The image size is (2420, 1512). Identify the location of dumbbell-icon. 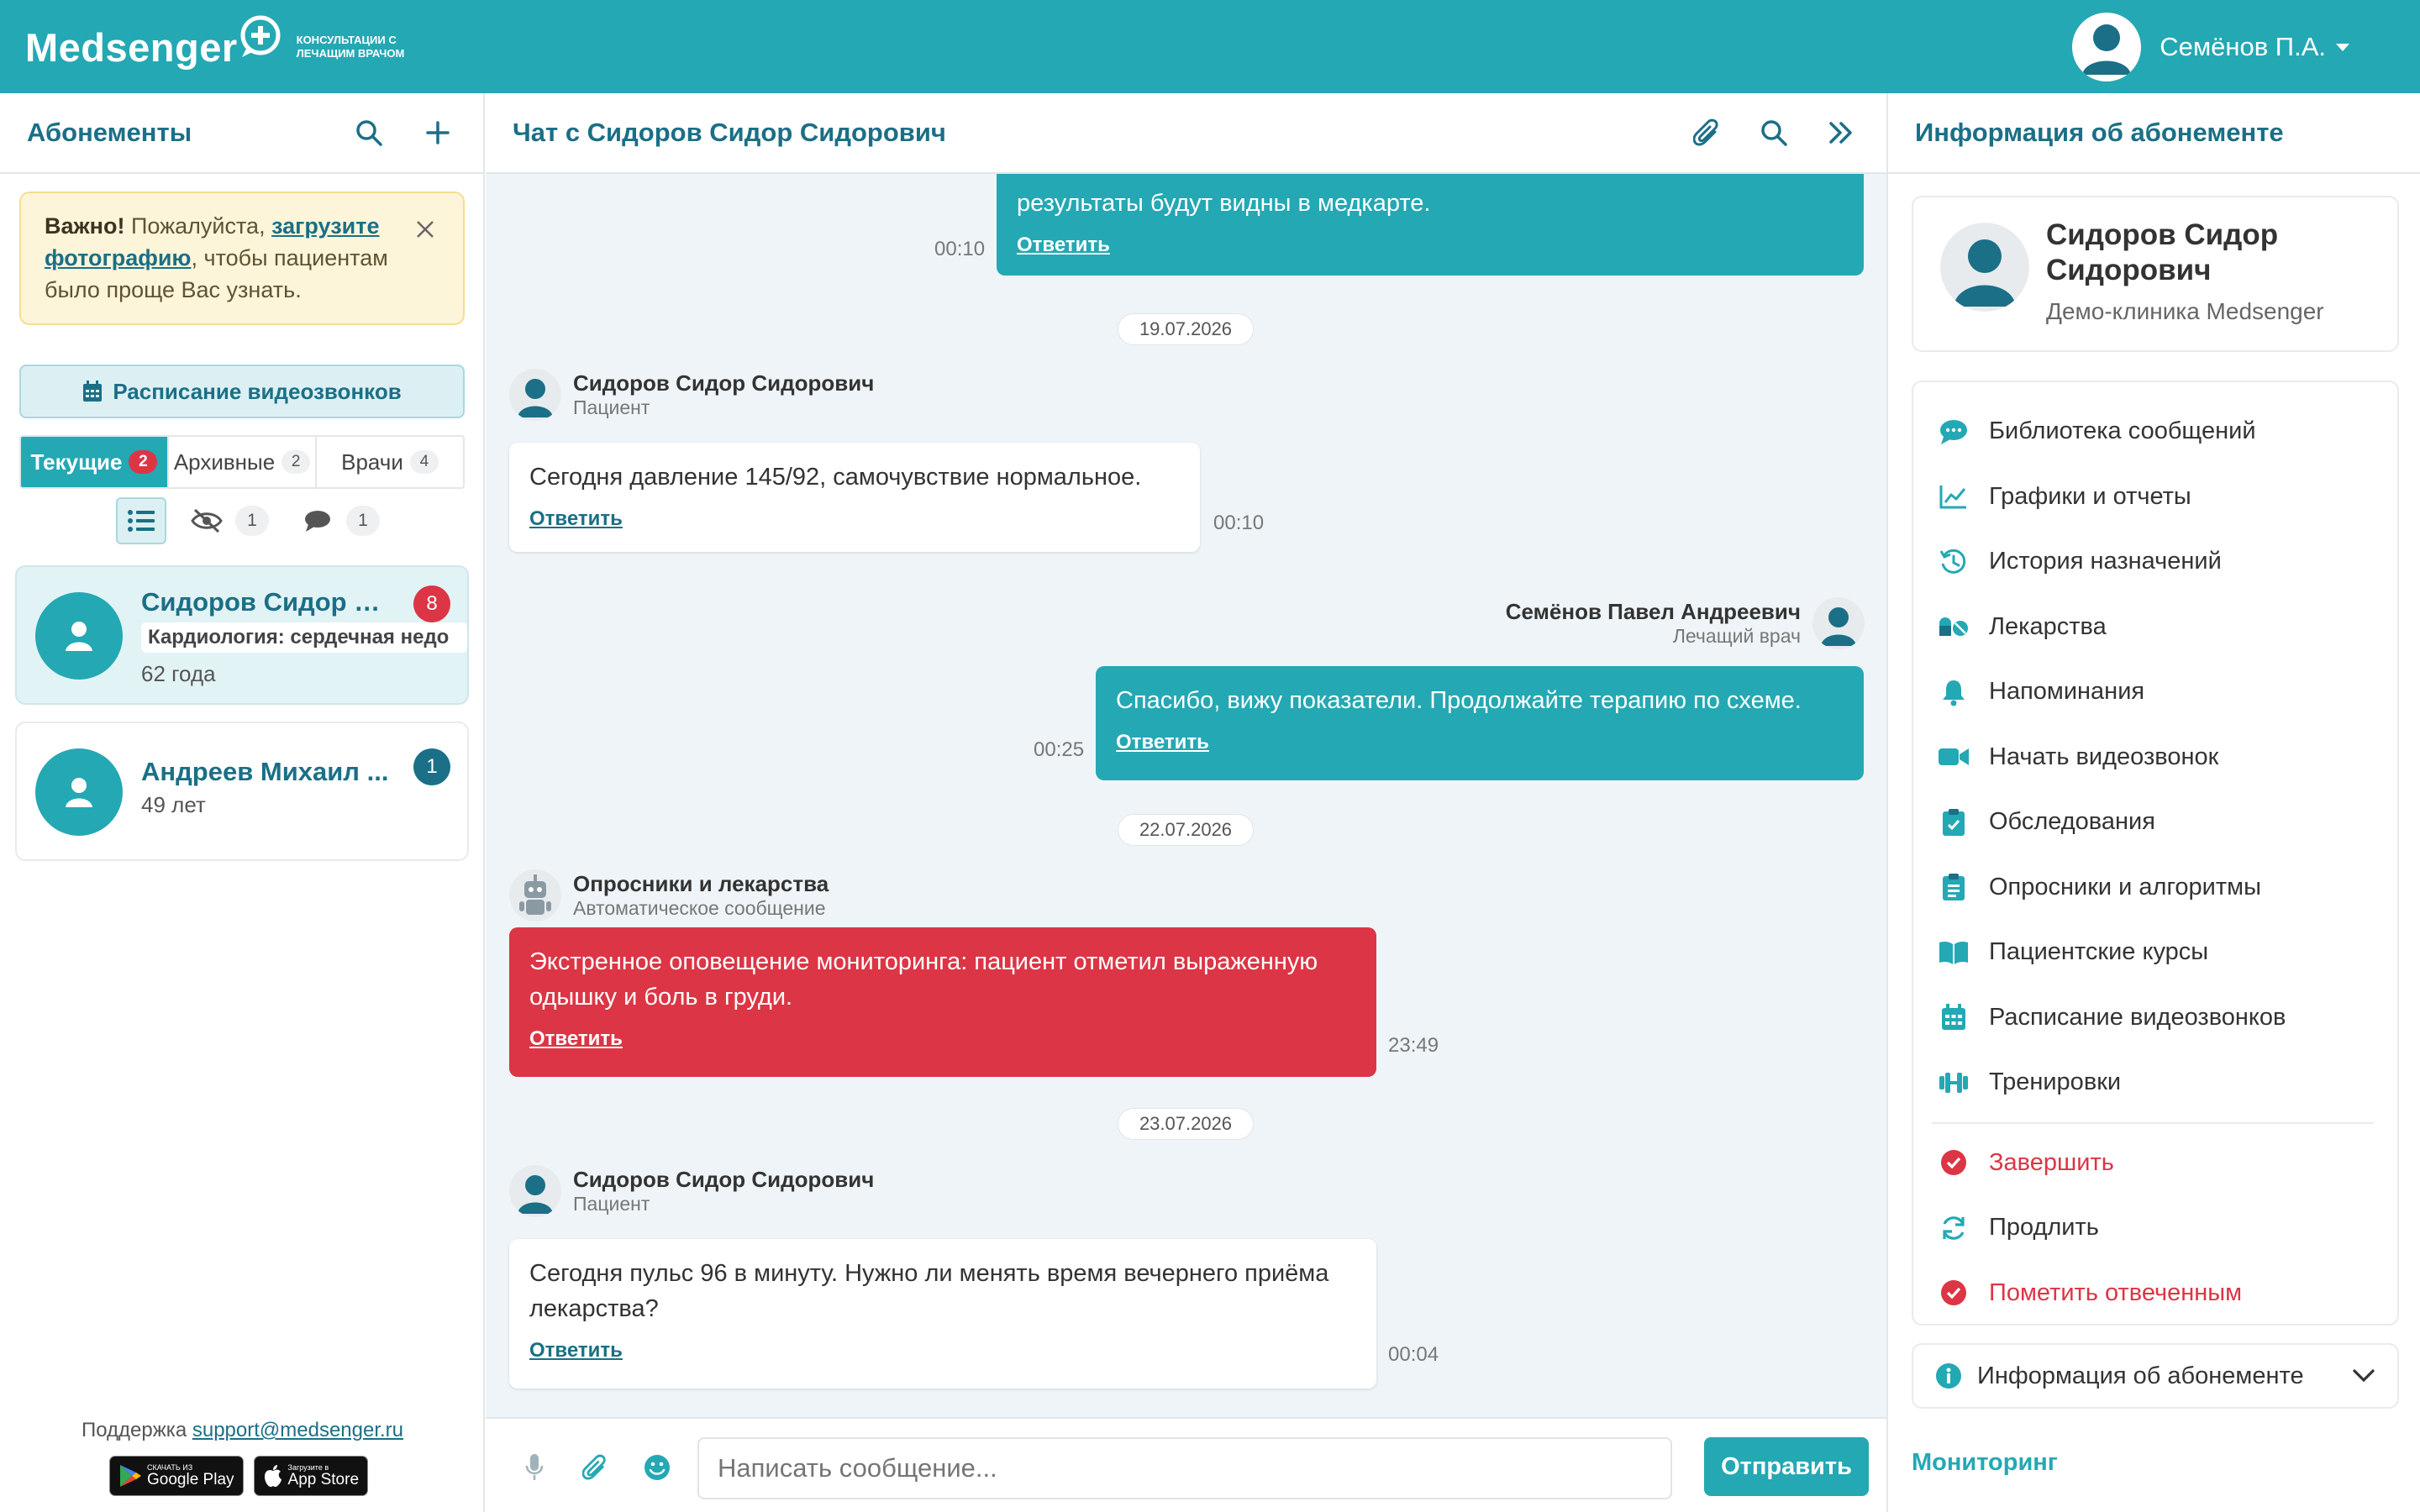
(1953, 1083).